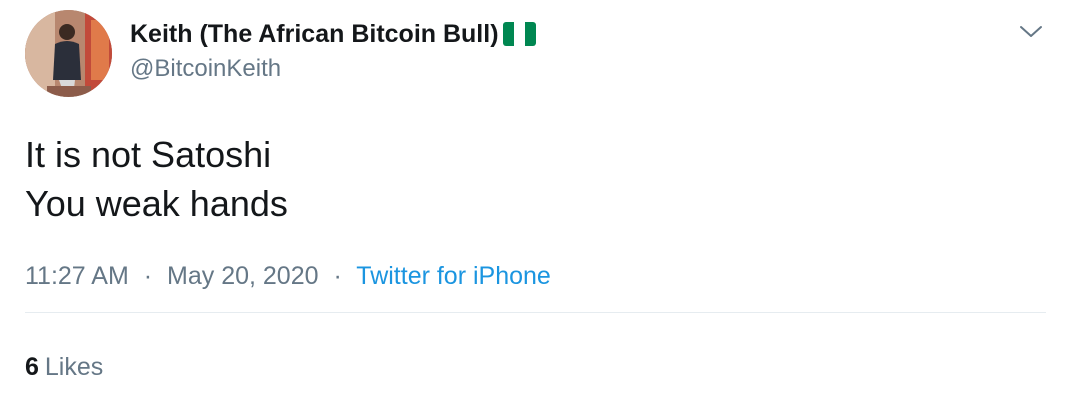  I want to click on tweet-text-line: It is not Satoshi, so click(148, 154).